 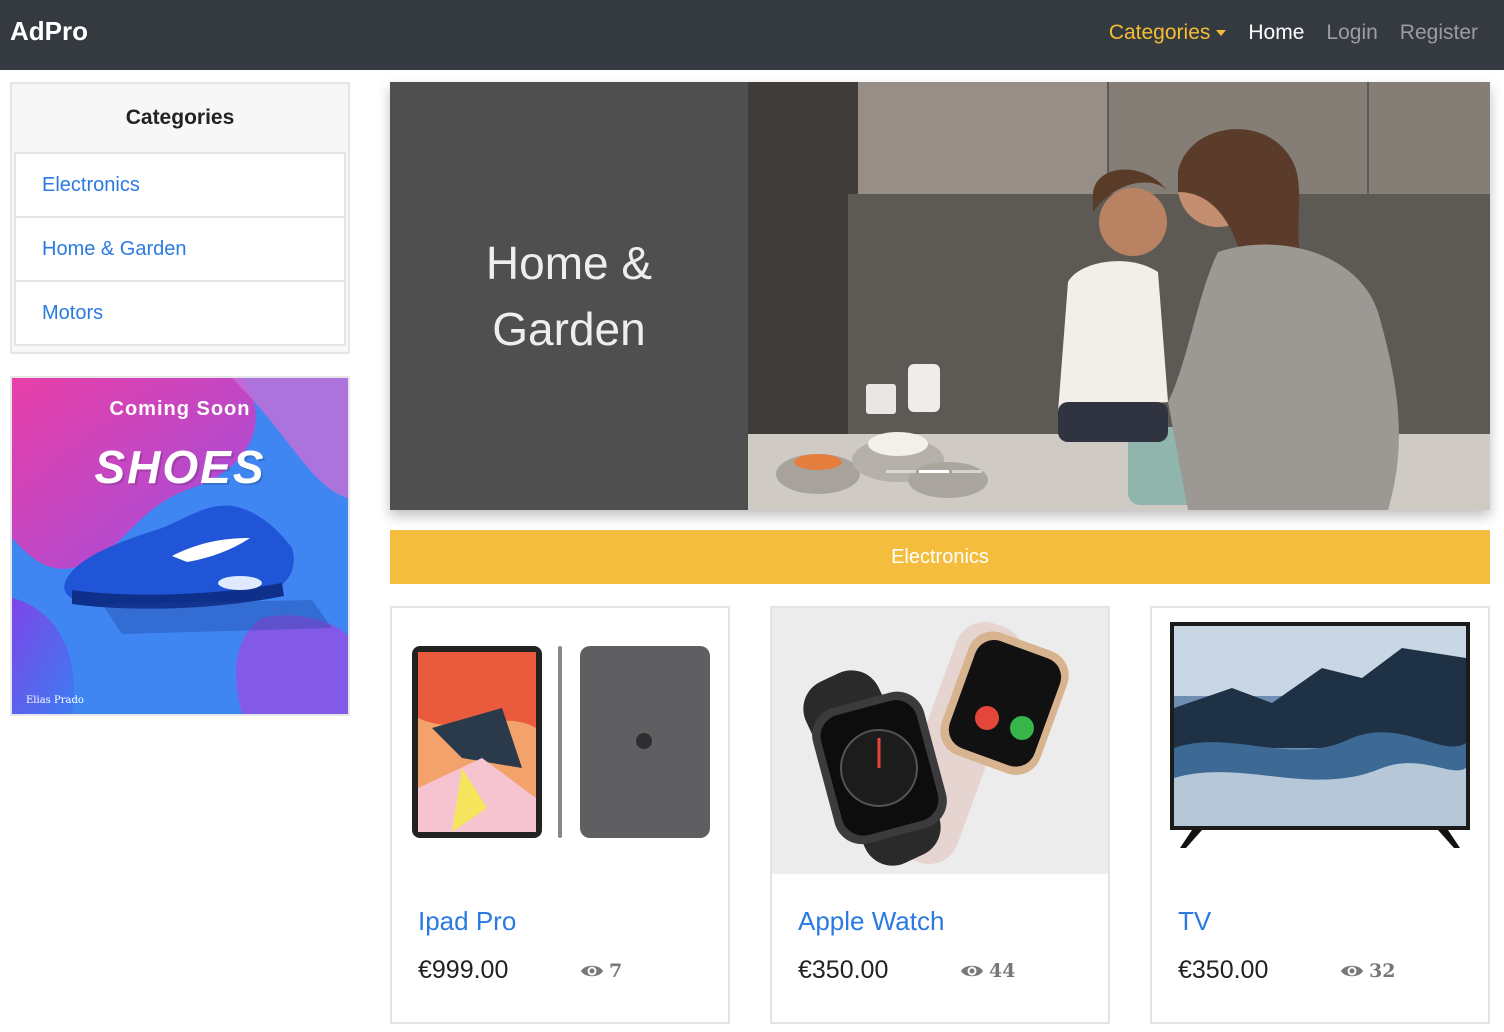 I want to click on ad-credit: Elias Prado, so click(x=55, y=700).